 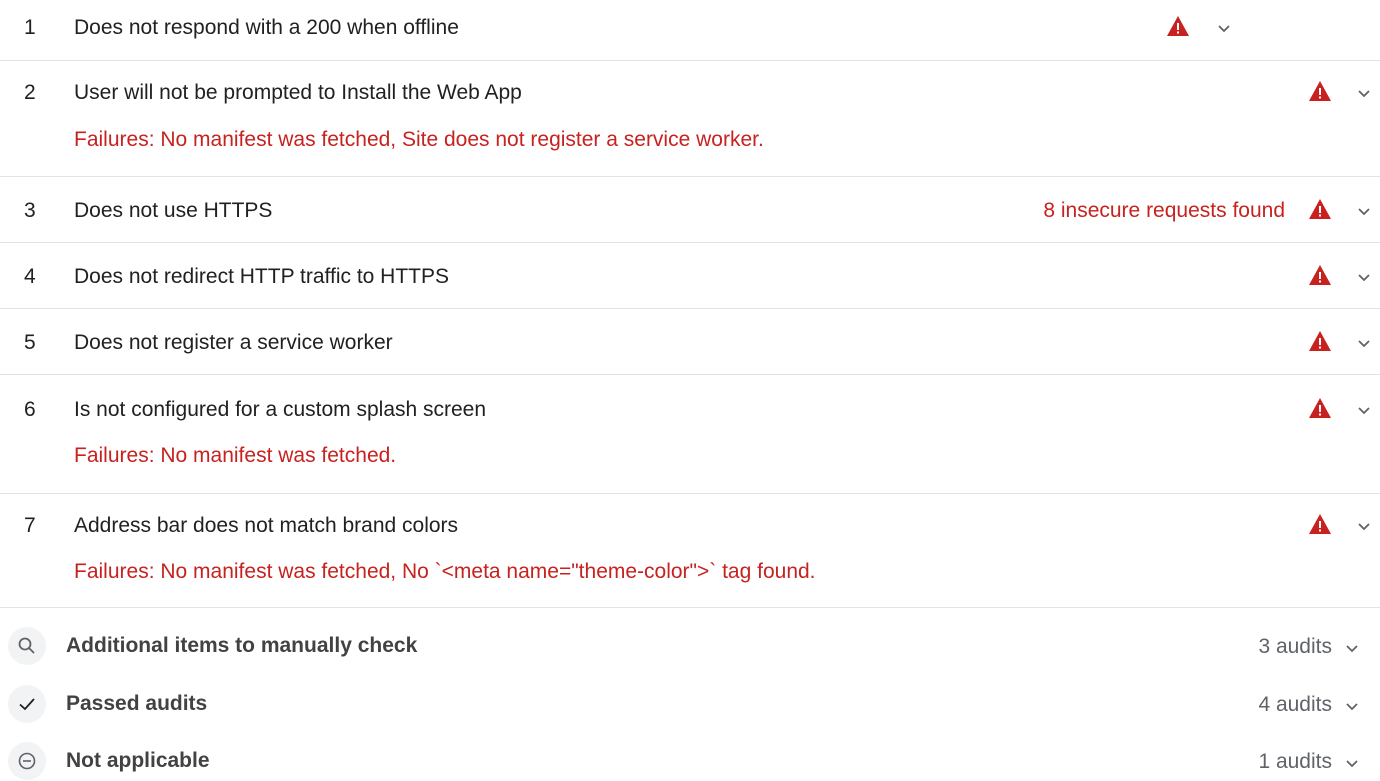 What do you see at coordinates (30, 210) in the screenshot?
I see `audit-number: 3` at bounding box center [30, 210].